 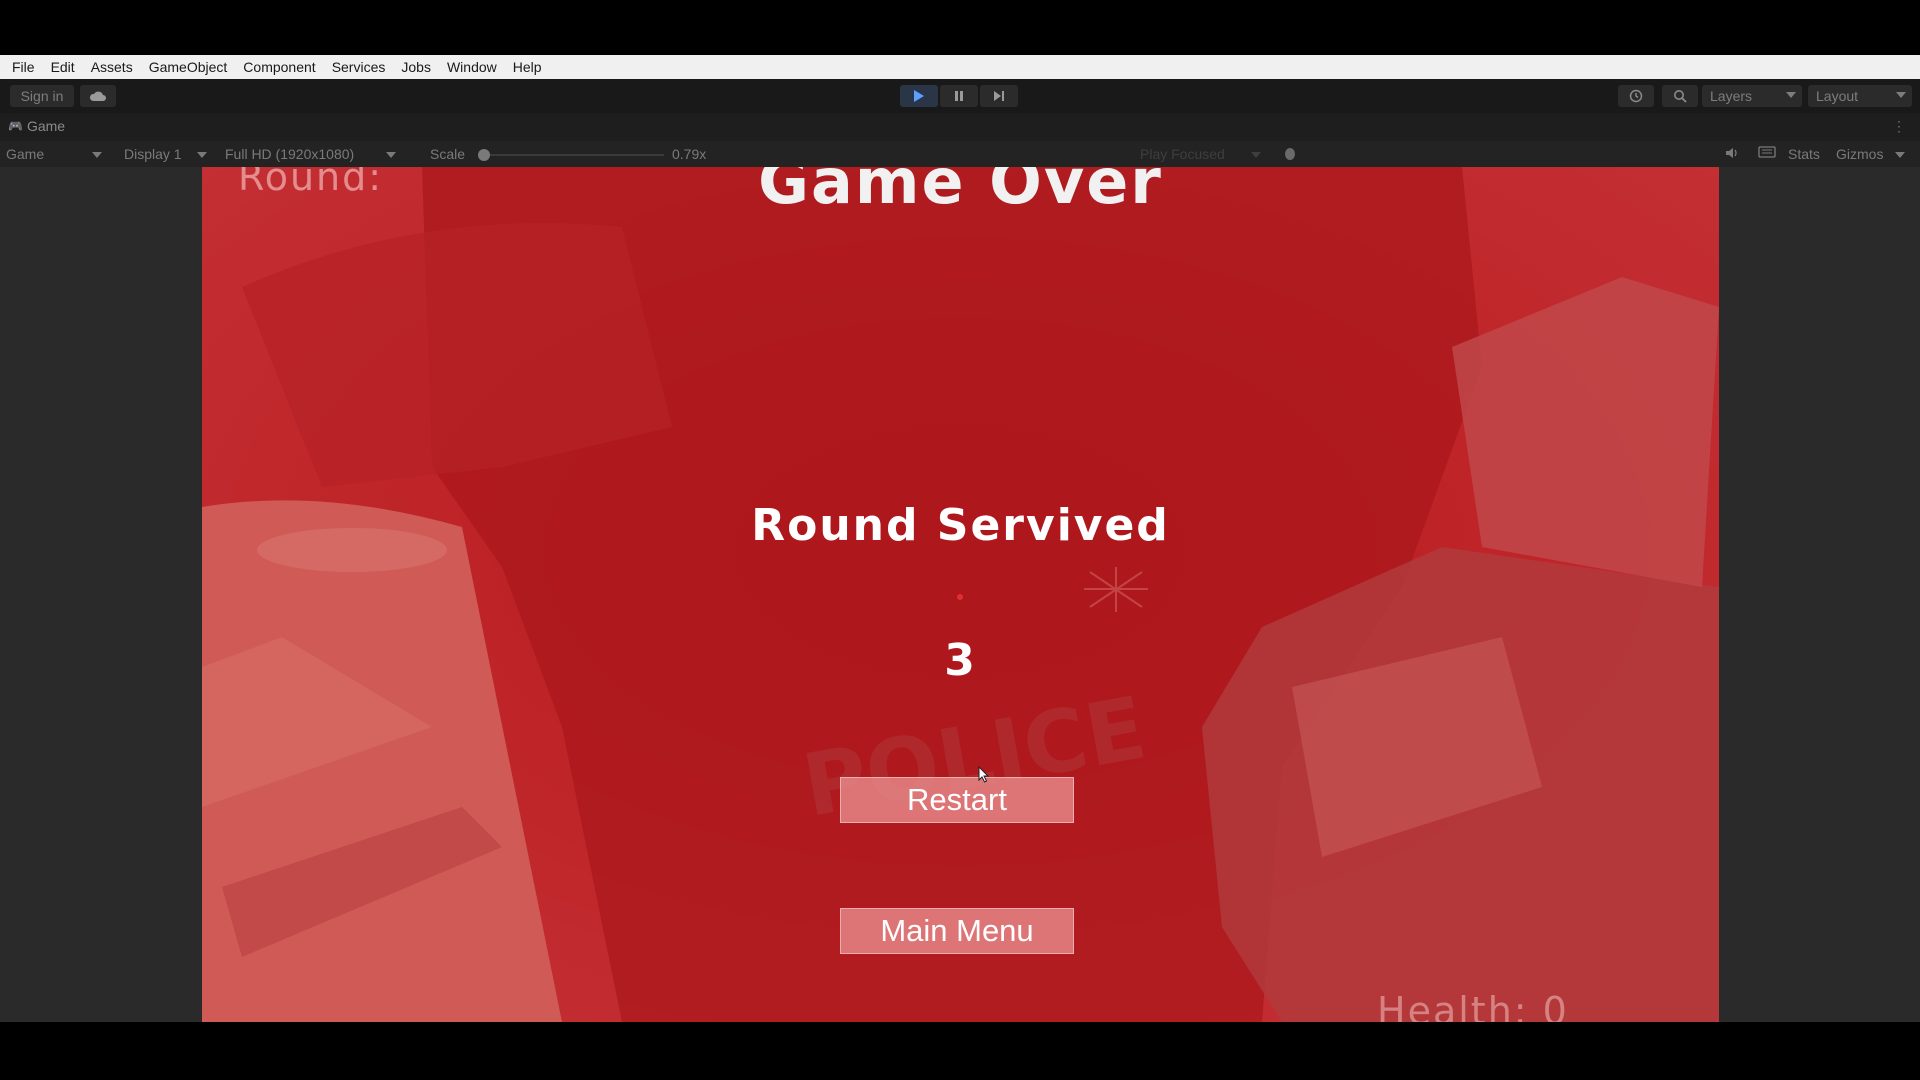 I want to click on play-icon, so click(x=919, y=96).